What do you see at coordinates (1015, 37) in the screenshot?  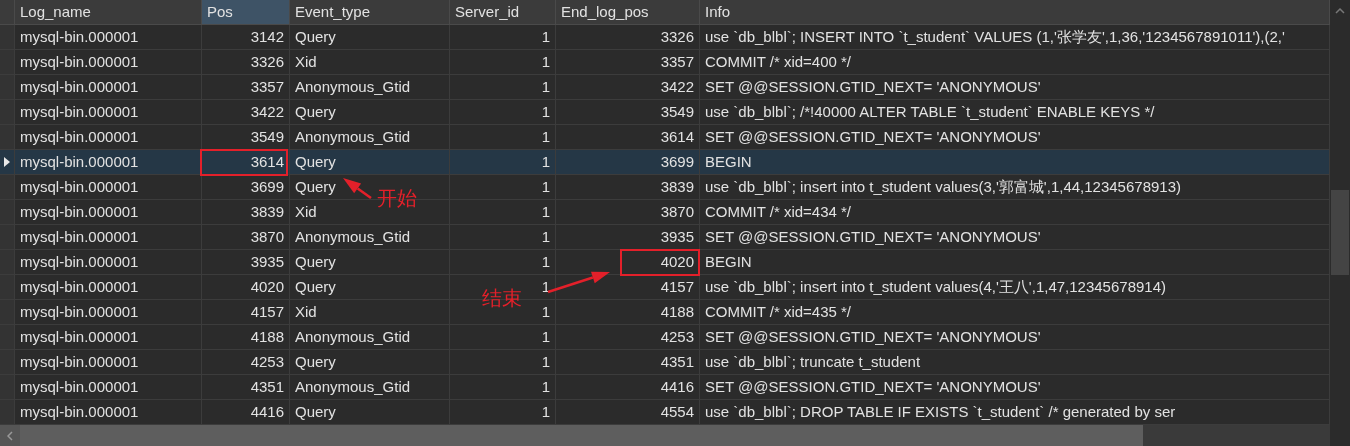 I see `table-cell: use `db_blbl`; INSERT INTO `t_student` VALUES (1,'张学友',1,36,'1234567891011'),(2,'` at bounding box center [1015, 37].